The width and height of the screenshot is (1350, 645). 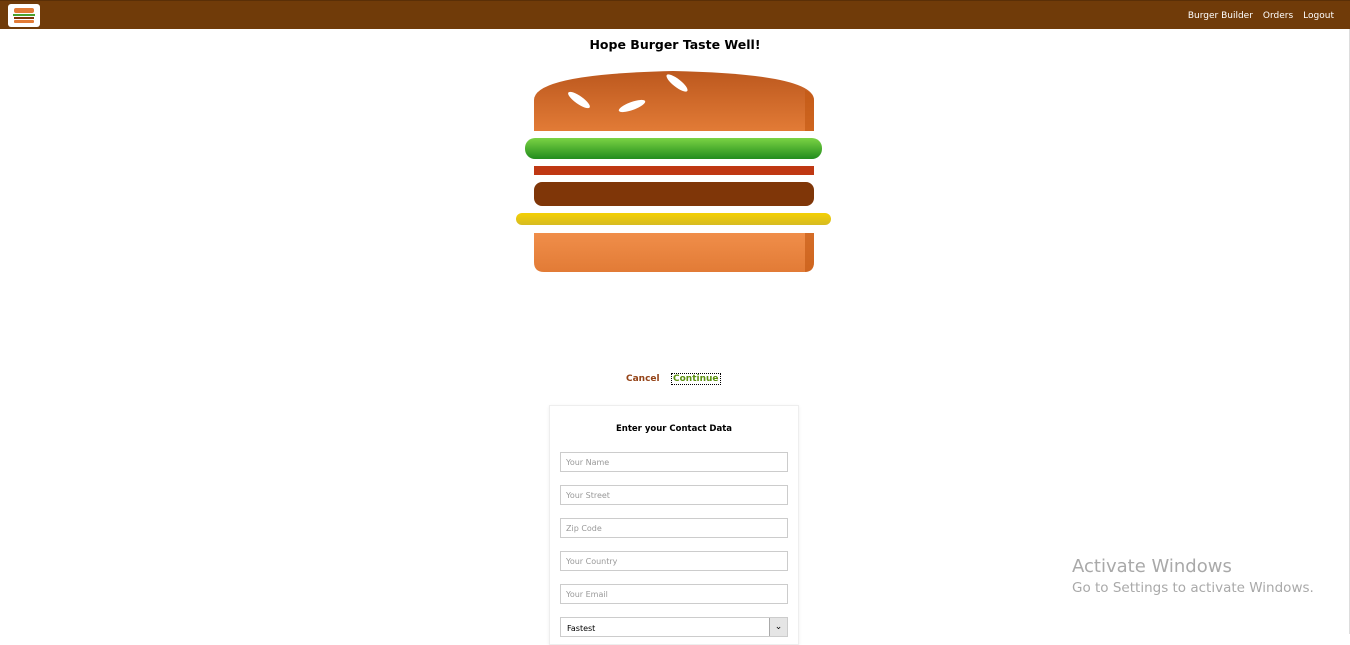 I want to click on burger-preview, so click(x=673, y=171).